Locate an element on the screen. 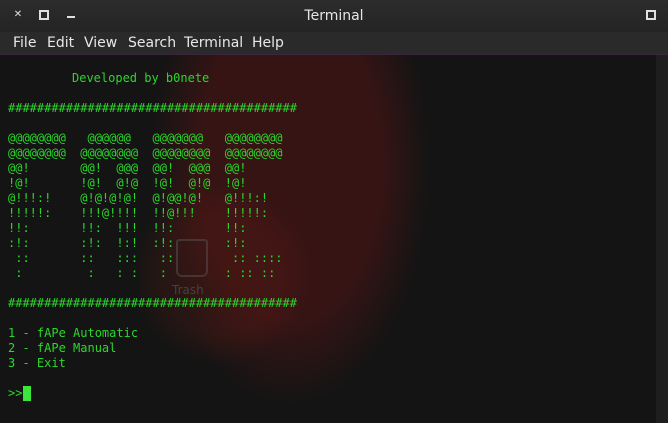  prompt-symbol: >> is located at coordinates (15, 393).